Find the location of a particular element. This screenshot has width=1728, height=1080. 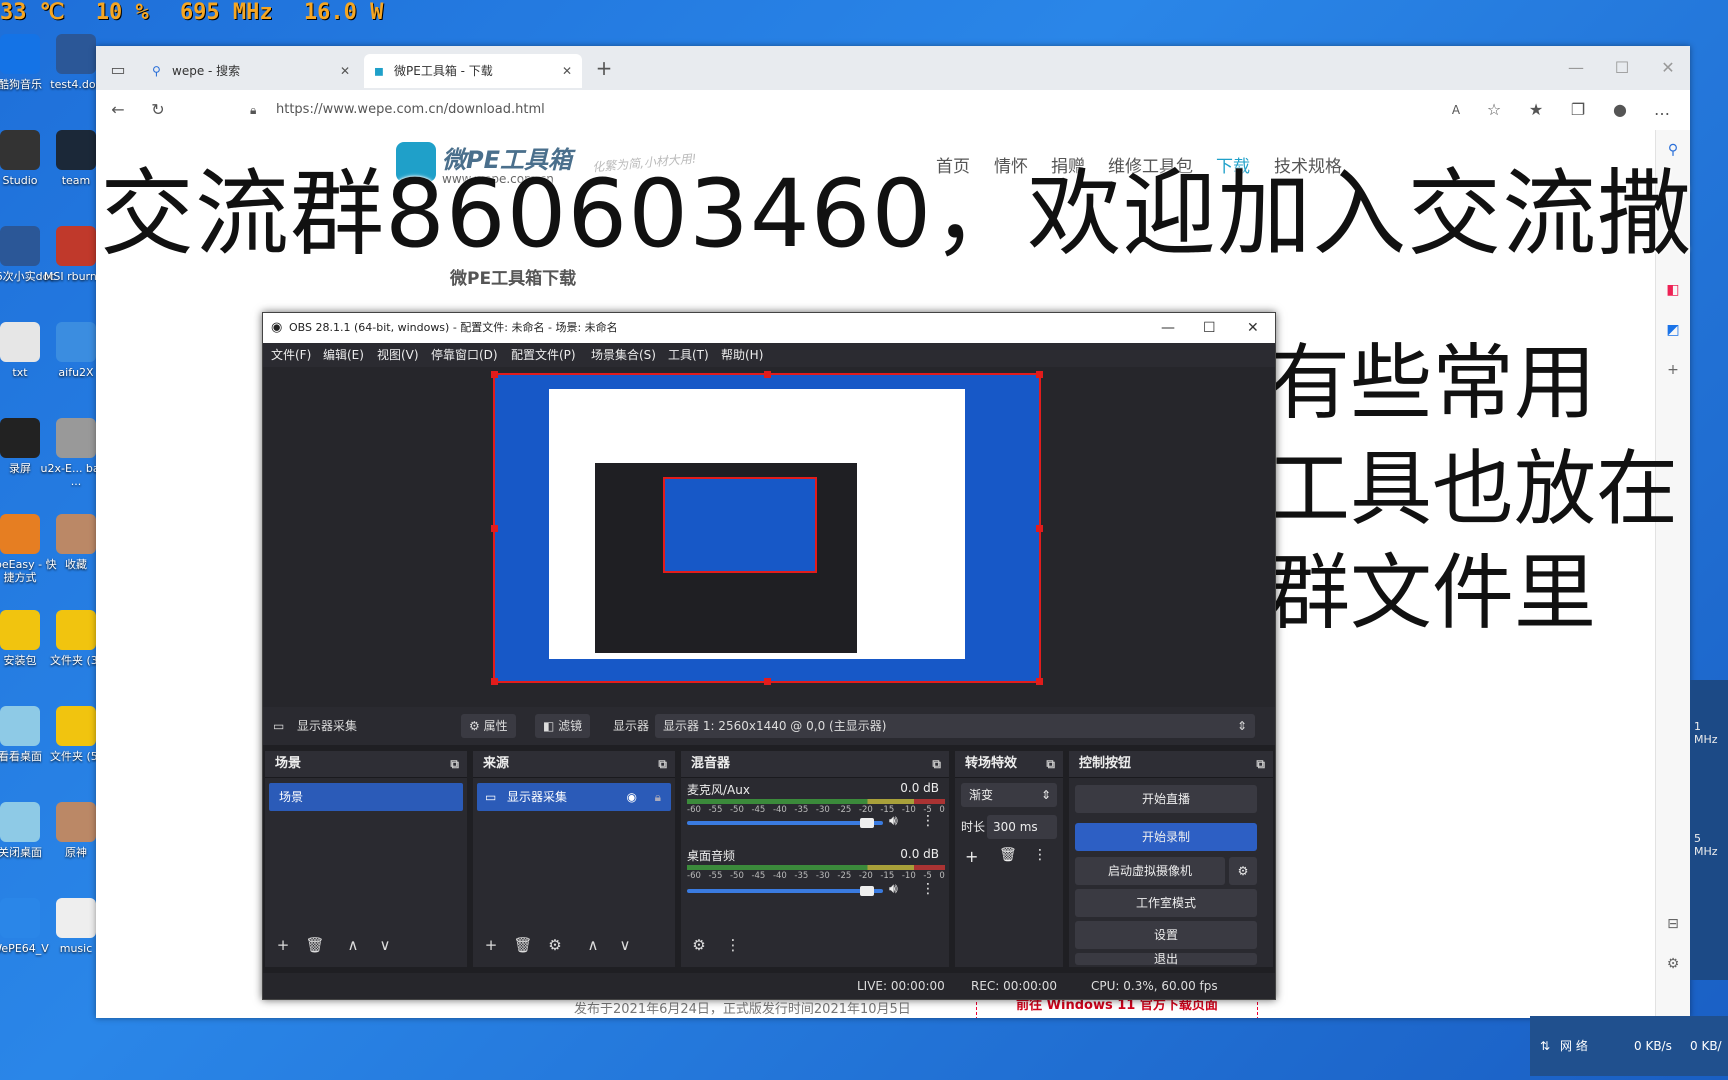

dock-title: 混音器 is located at coordinates (711, 763).